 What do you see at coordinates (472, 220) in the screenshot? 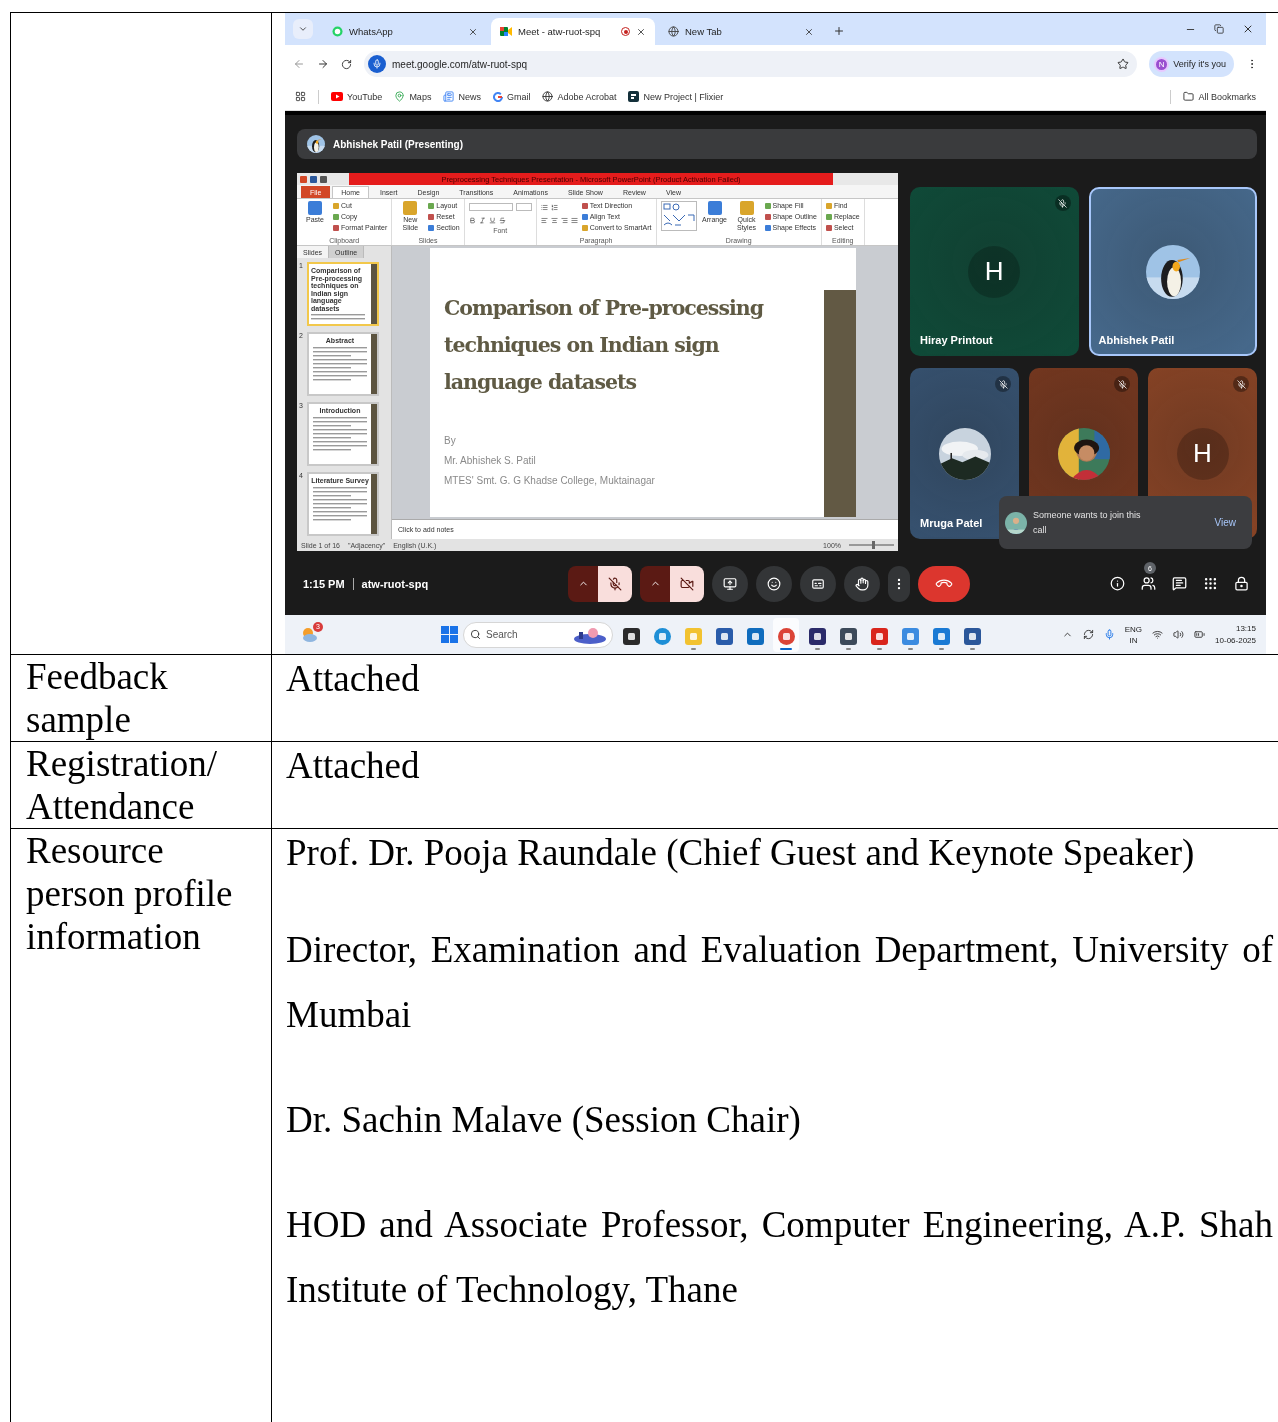
I see `bold-icon` at bounding box center [472, 220].